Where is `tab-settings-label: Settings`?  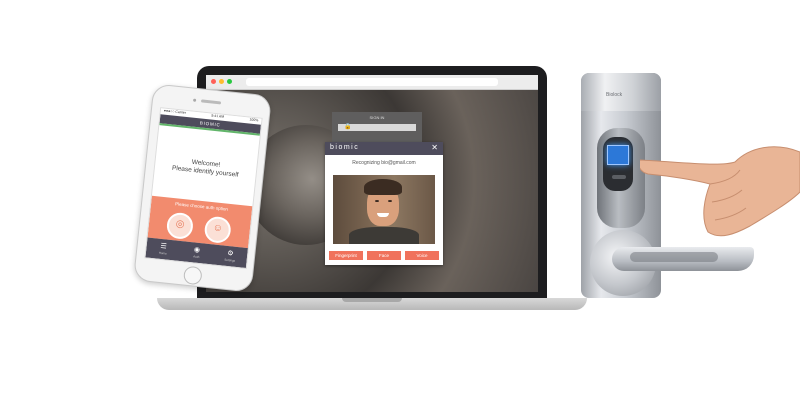 tab-settings-label: Settings is located at coordinates (230, 260).